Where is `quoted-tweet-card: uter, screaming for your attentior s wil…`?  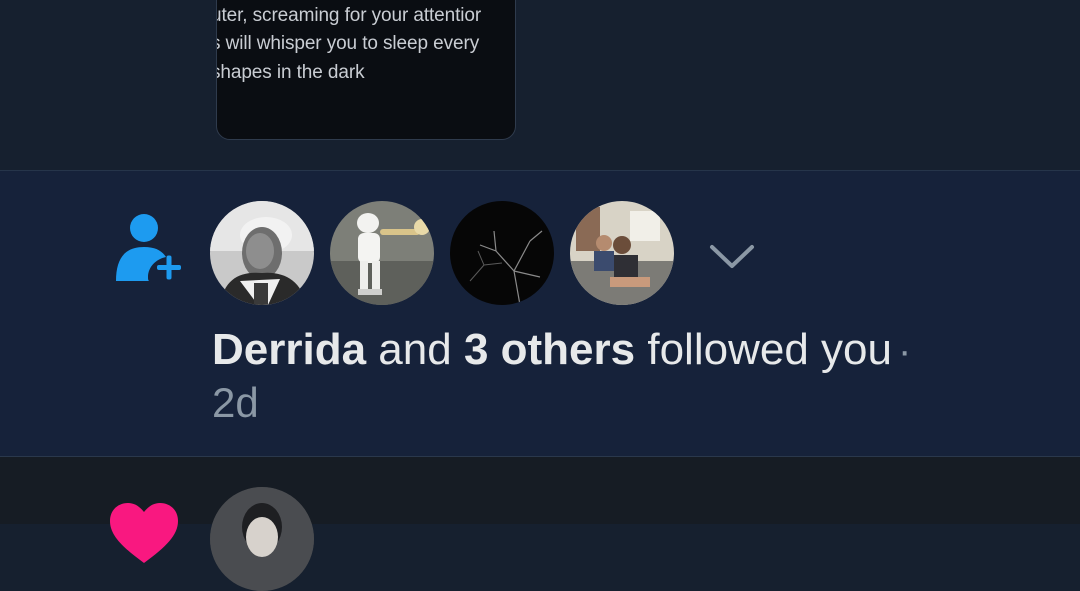 quoted-tweet-card: uter, screaming for your attentior s wil… is located at coordinates (366, 70).